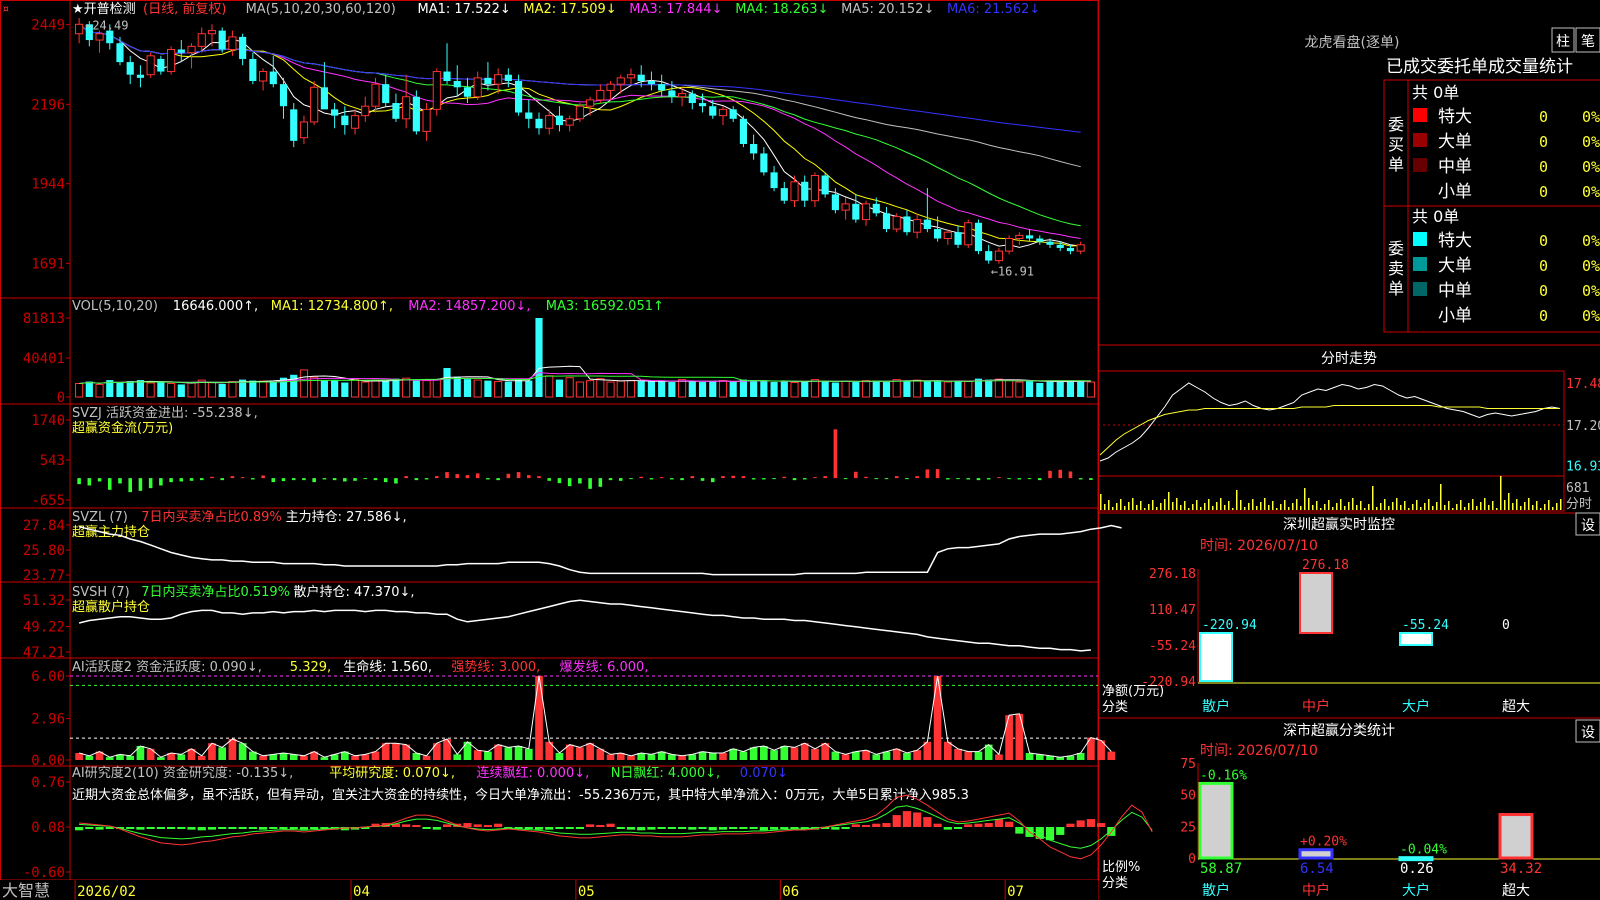 Image resolution: width=1600 pixels, height=900 pixels. What do you see at coordinates (675, 9) in the screenshot?
I see `main-header-5: MA3: 17.844↓` at bounding box center [675, 9].